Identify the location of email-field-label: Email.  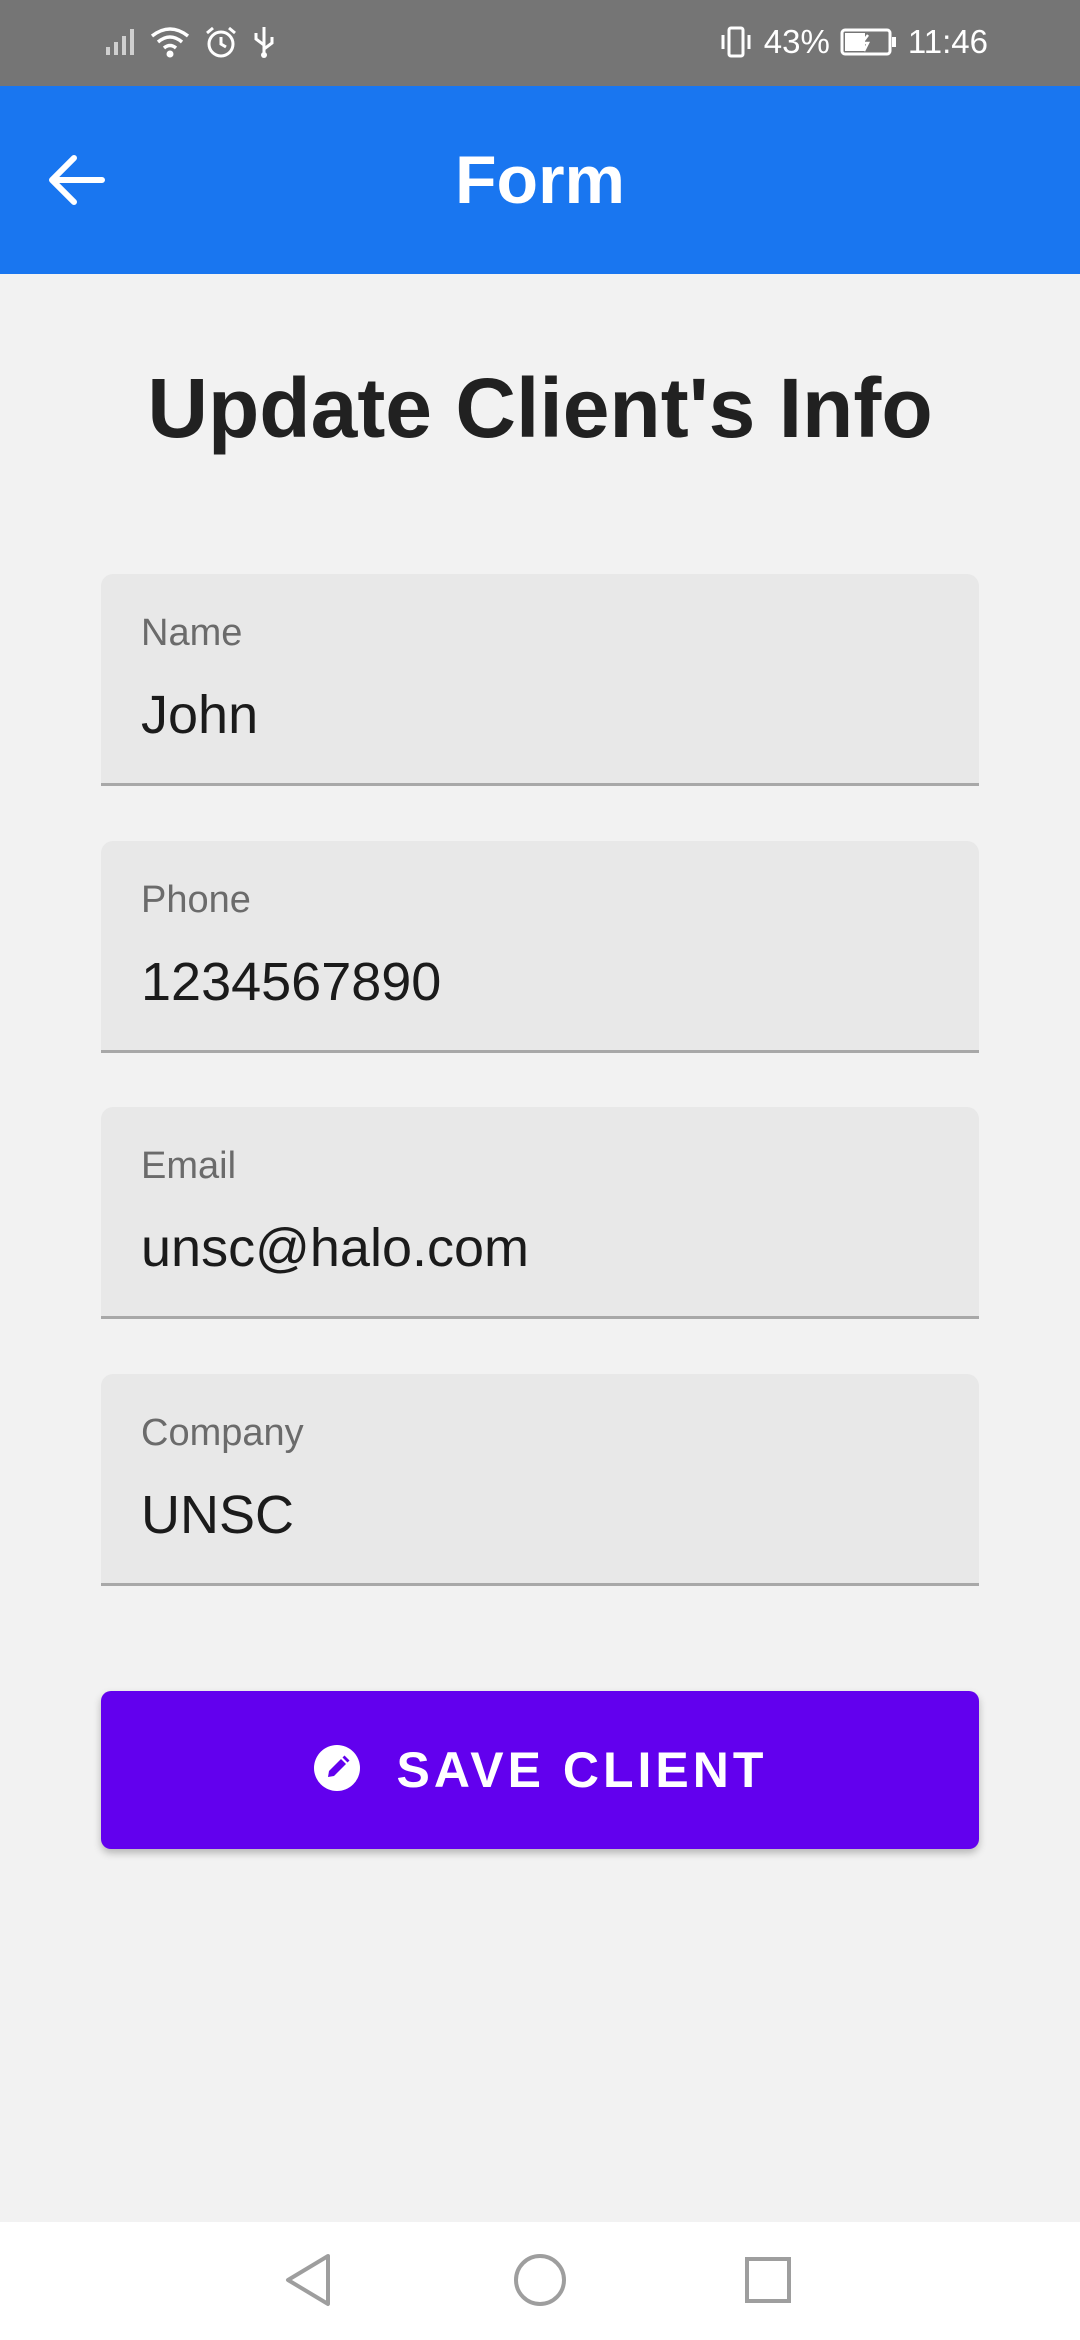
(189, 1166).